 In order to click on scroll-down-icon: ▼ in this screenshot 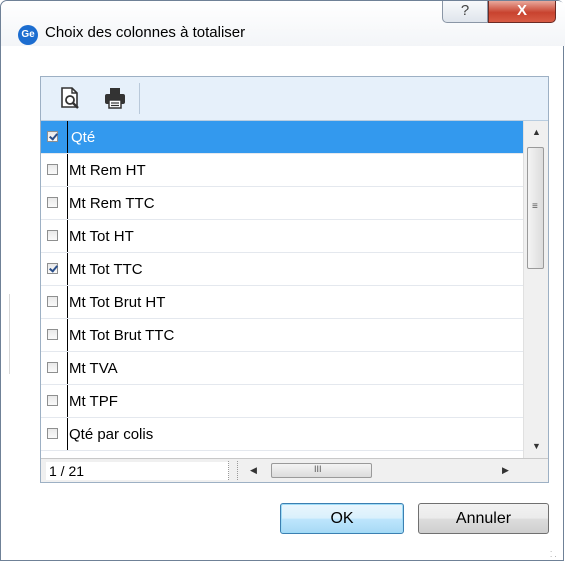, I will do `click(536, 446)`.